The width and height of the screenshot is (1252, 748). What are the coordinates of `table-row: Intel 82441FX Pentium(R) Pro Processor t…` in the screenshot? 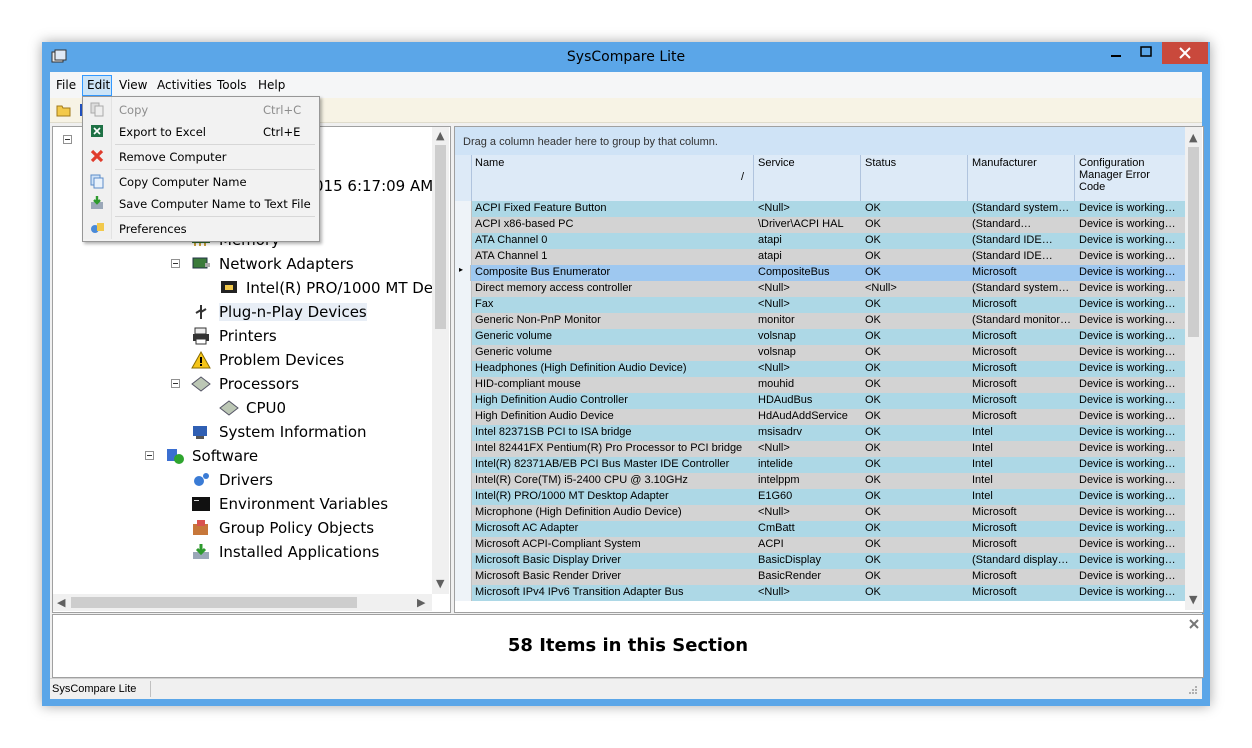 It's located at (820, 449).